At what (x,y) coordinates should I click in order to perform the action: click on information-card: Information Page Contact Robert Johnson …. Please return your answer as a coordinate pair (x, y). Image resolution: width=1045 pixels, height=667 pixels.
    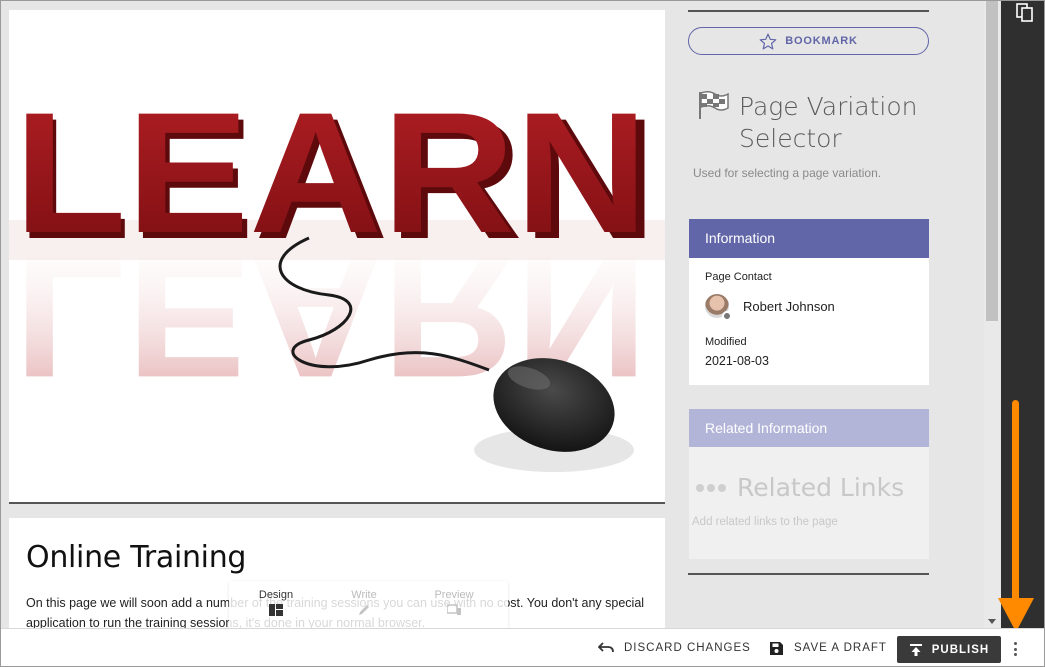
    Looking at the image, I should click on (809, 302).